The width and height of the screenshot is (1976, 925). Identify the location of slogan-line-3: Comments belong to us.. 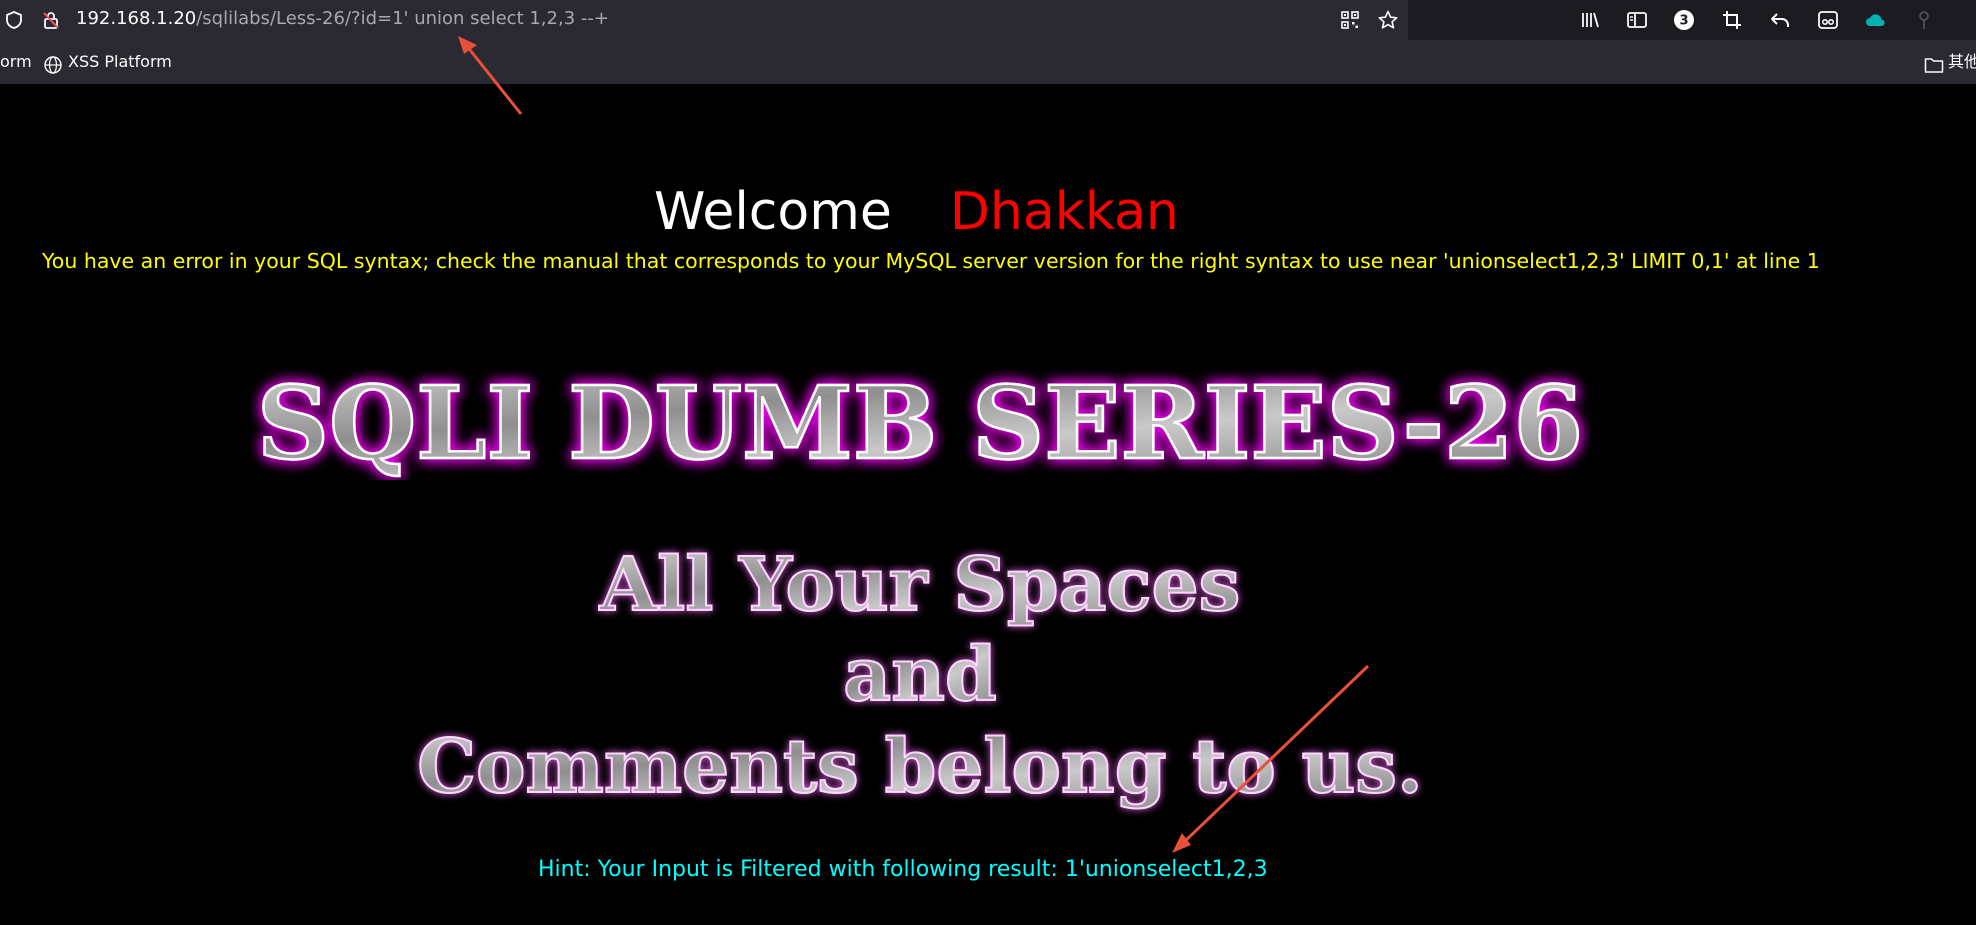
(919, 767).